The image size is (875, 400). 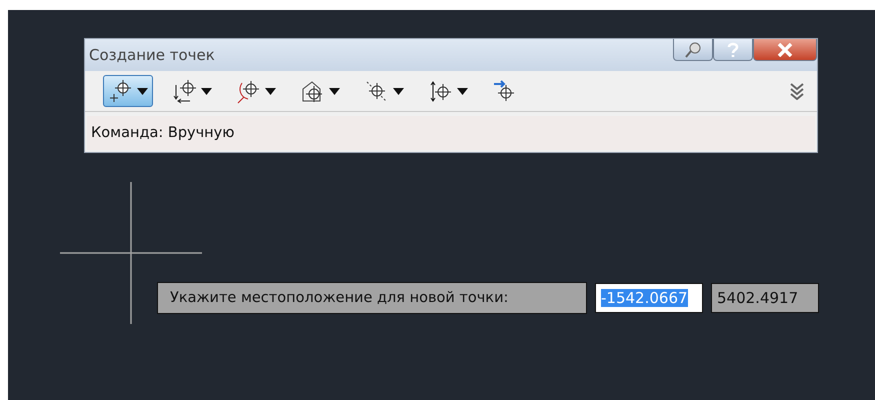 I want to click on help-button, so click(x=733, y=50).